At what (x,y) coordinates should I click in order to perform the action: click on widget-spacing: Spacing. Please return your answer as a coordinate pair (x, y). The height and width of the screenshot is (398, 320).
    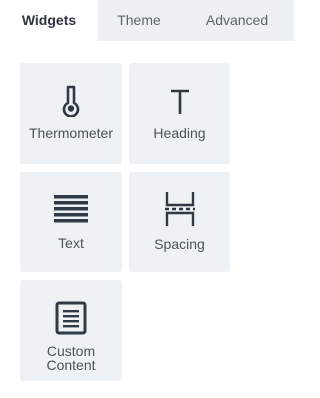
    Looking at the image, I should click on (179, 222).